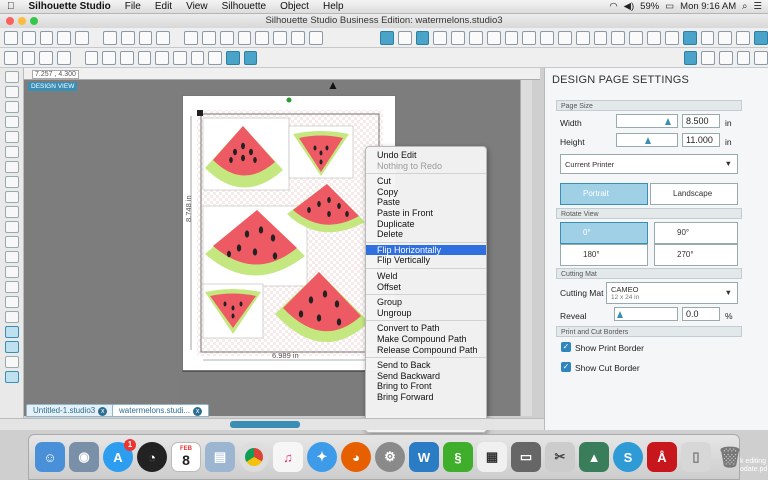 The image size is (768, 480). What do you see at coordinates (11, 122) in the screenshot?
I see `polygon-tool-icon` at bounding box center [11, 122].